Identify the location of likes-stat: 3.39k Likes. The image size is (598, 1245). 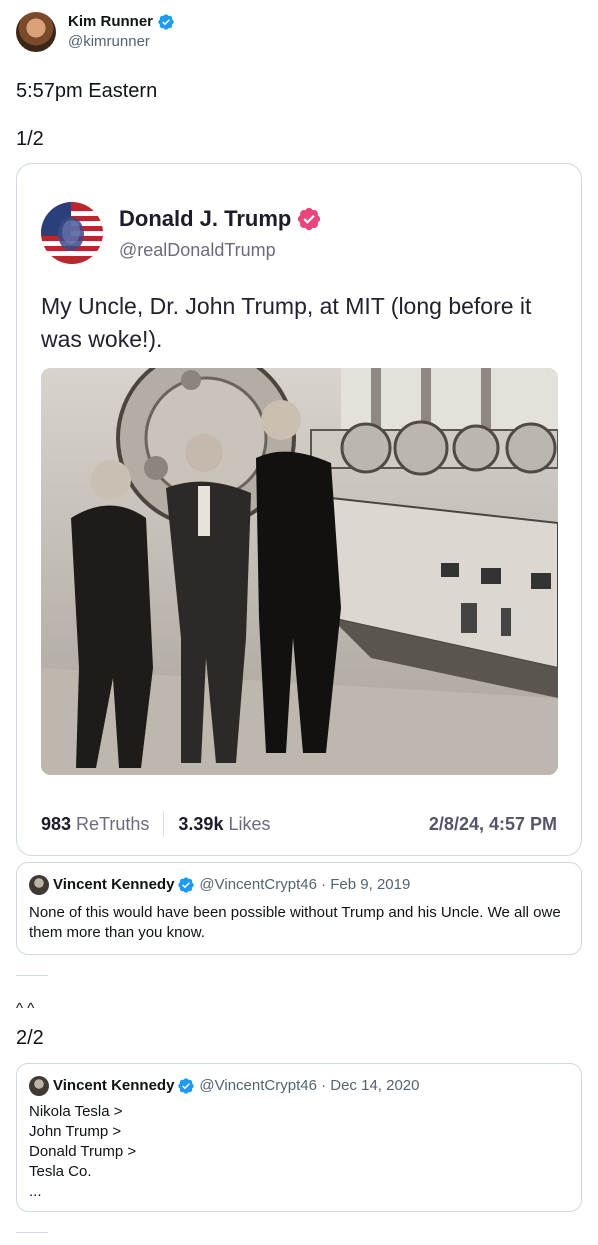
(224, 824).